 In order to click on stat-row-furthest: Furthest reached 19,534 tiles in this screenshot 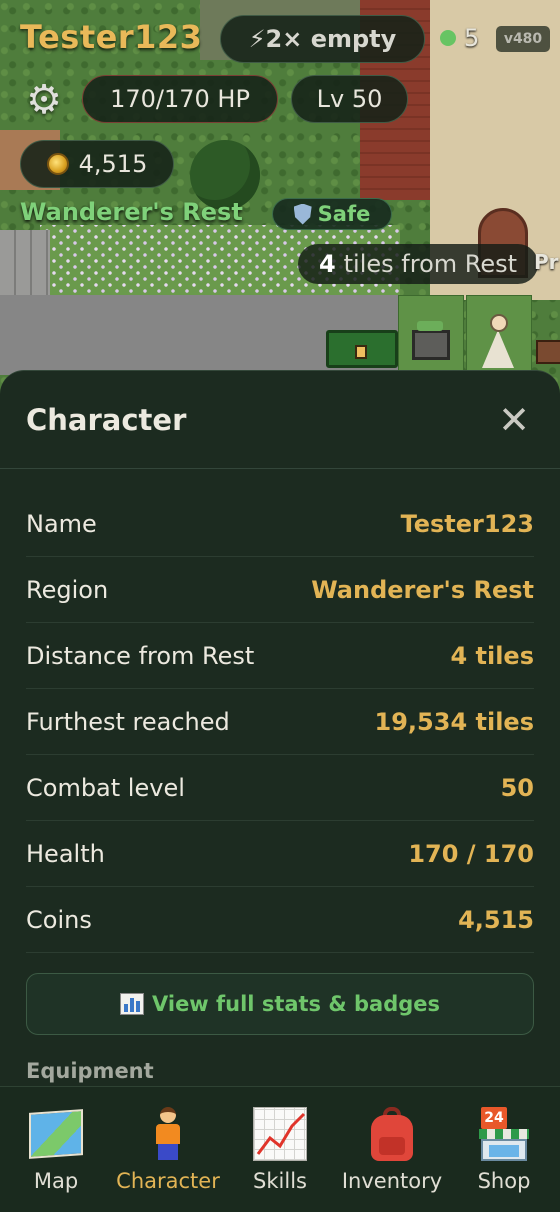, I will do `click(280, 722)`.